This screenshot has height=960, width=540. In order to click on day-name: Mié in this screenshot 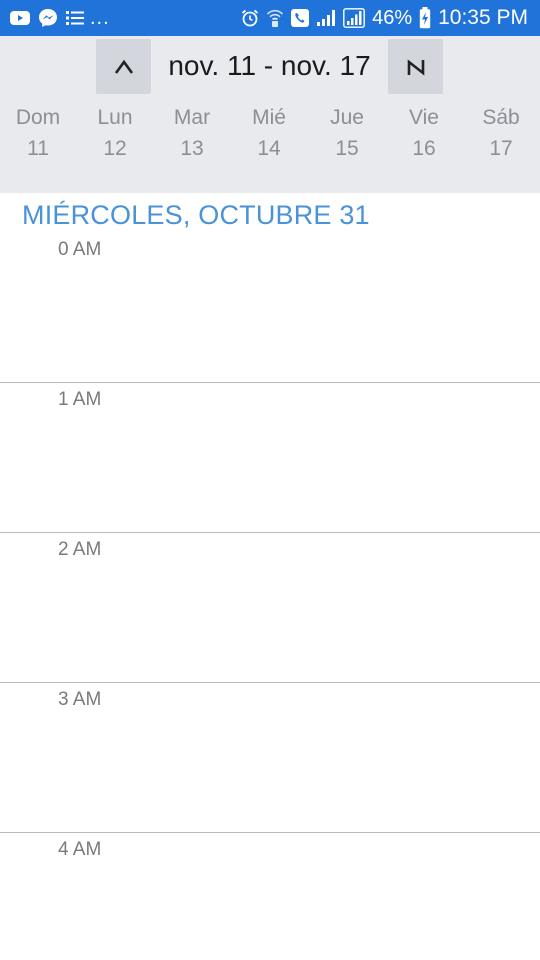, I will do `click(269, 117)`.